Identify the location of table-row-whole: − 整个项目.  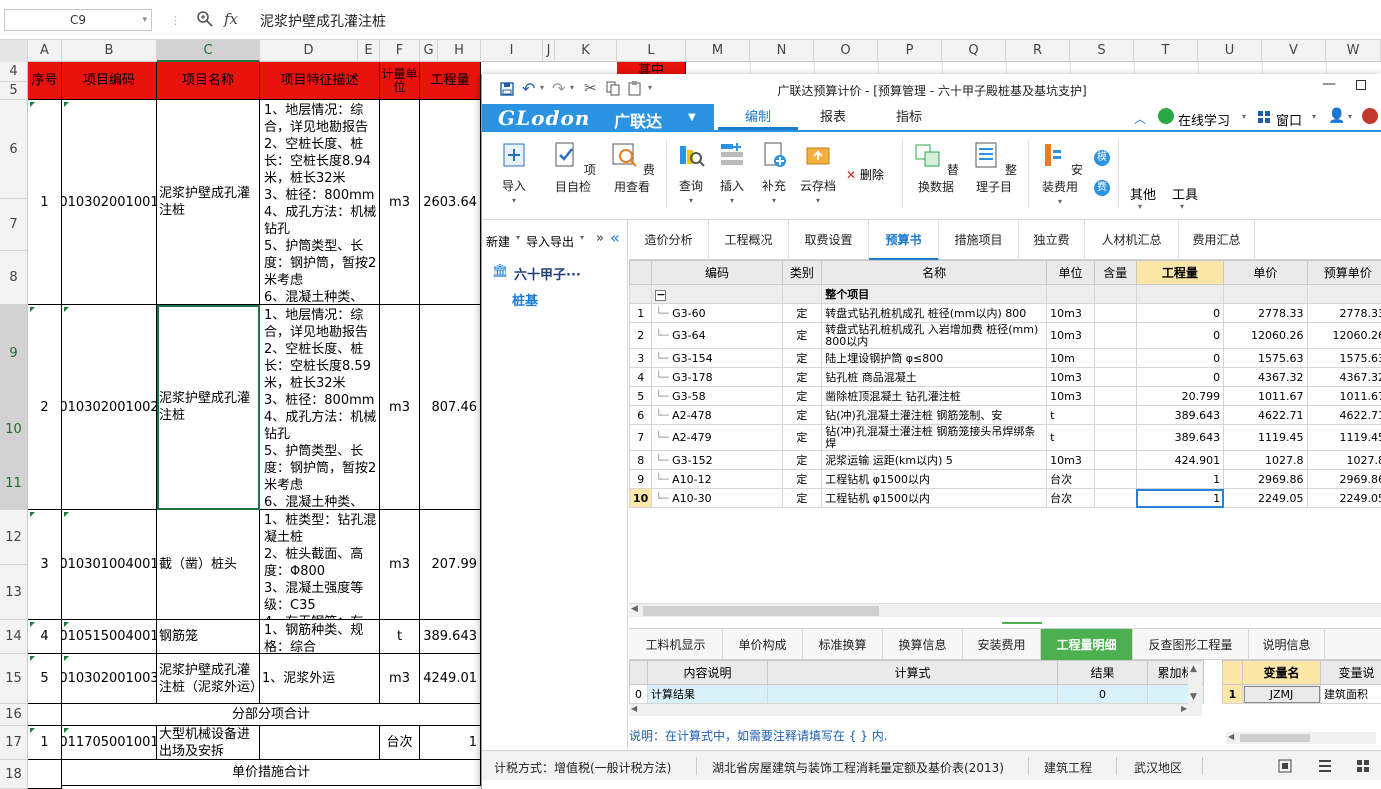
(1004, 294).